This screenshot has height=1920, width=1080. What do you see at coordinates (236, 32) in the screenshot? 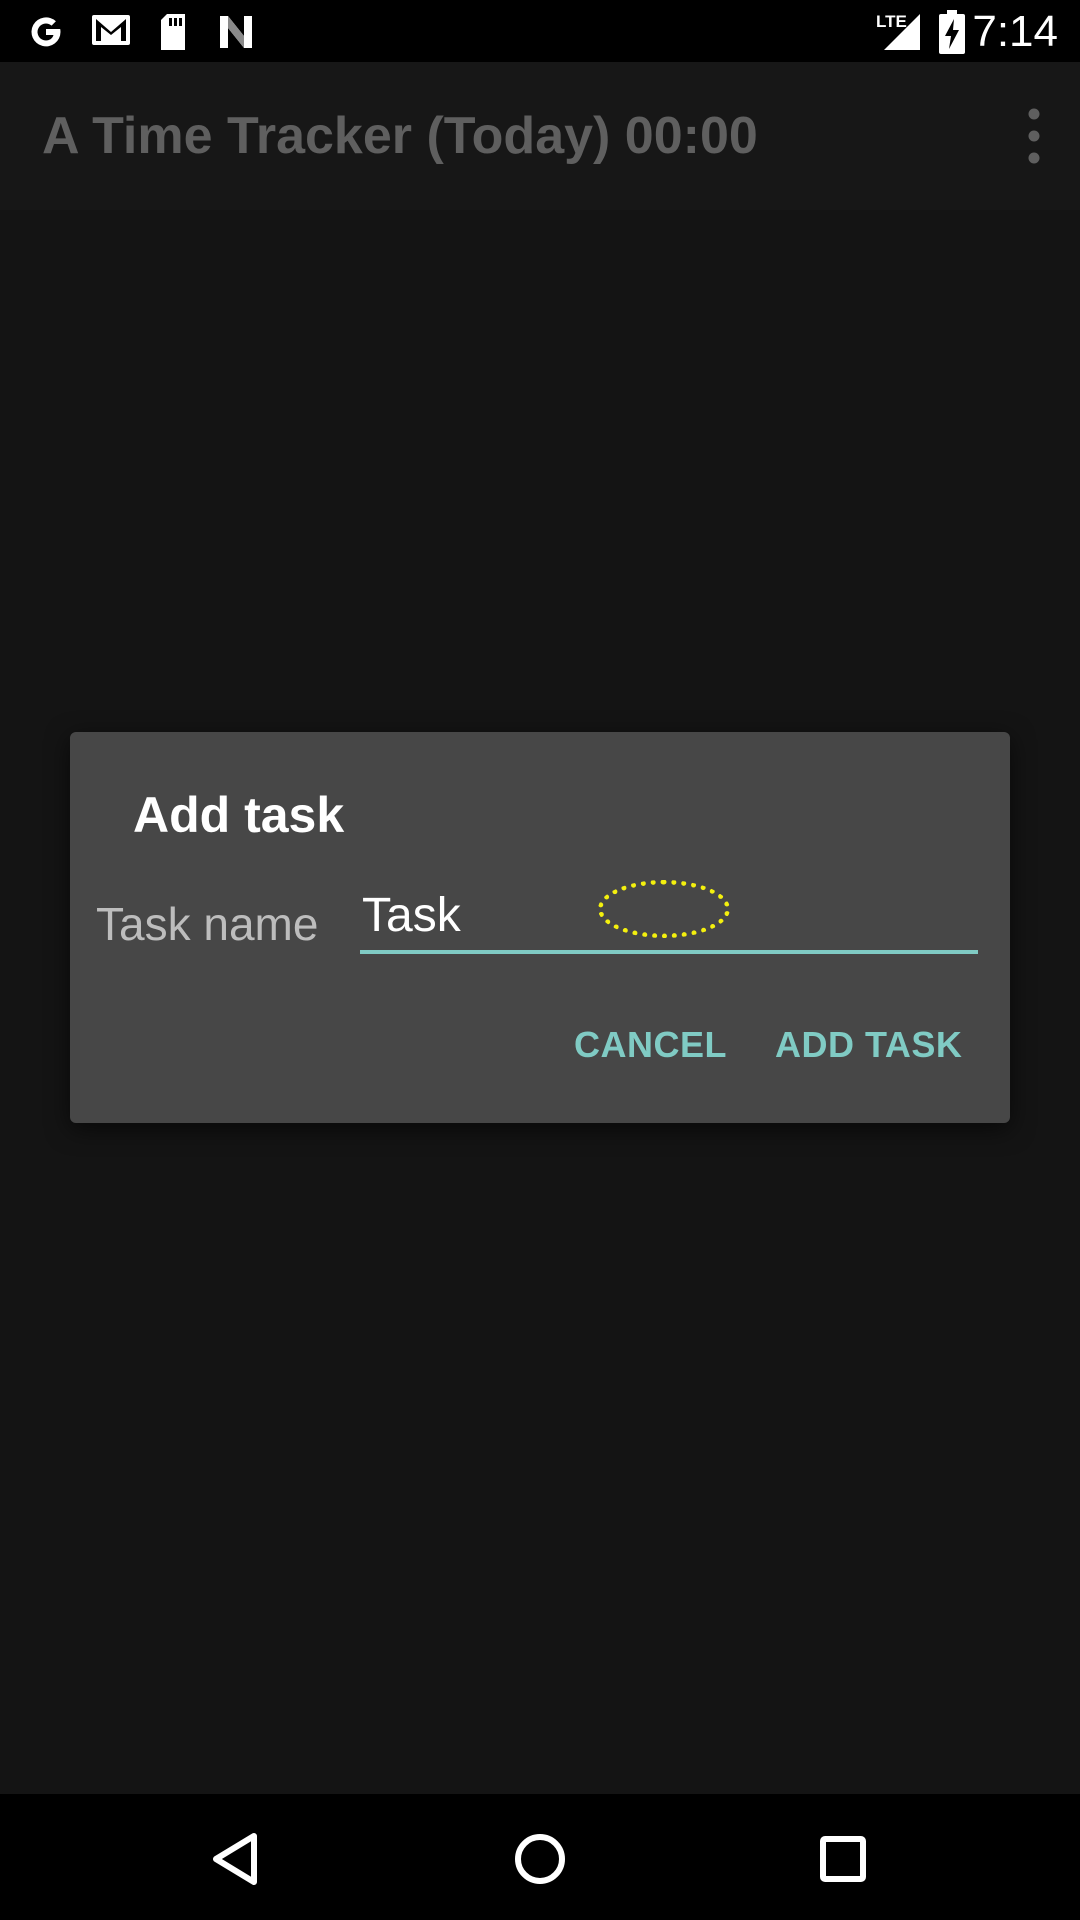
I see `n-app-icon` at bounding box center [236, 32].